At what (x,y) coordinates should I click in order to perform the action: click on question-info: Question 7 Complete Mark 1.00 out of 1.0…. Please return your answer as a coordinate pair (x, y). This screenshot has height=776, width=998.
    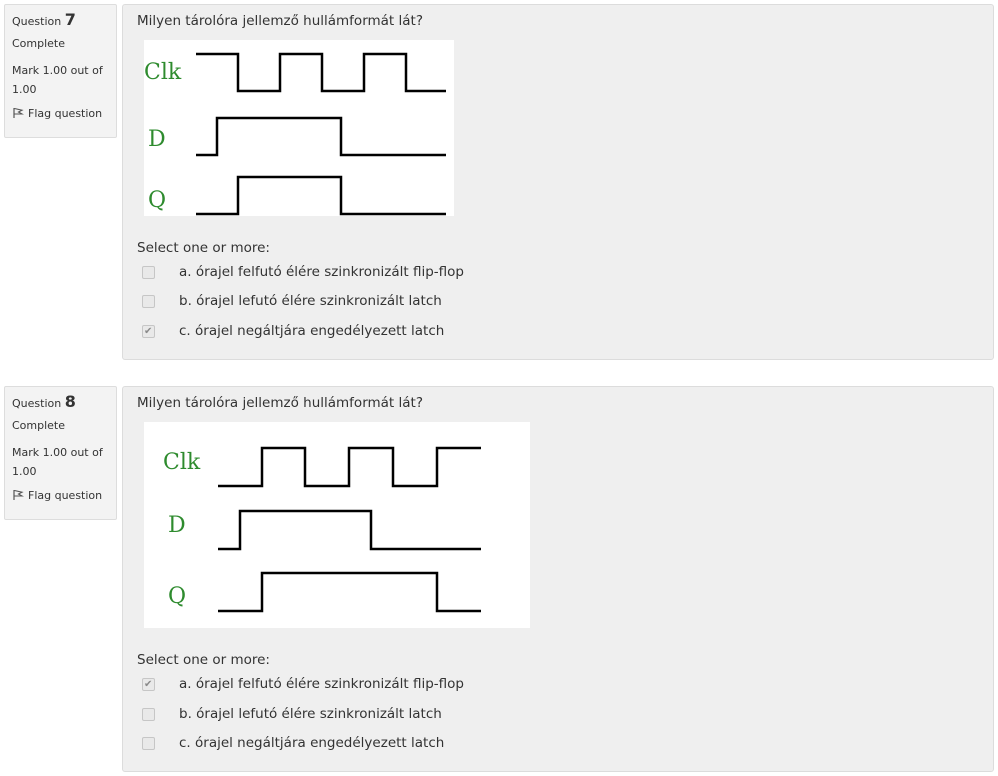
    Looking at the image, I should click on (60, 71).